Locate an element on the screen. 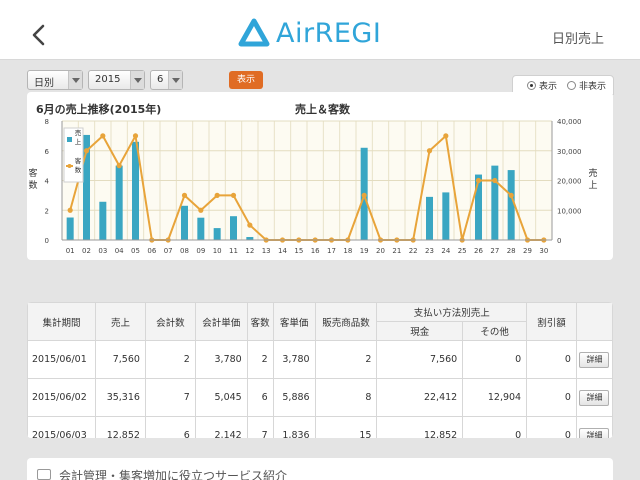  legend-marker-customers is located at coordinates (69, 166).